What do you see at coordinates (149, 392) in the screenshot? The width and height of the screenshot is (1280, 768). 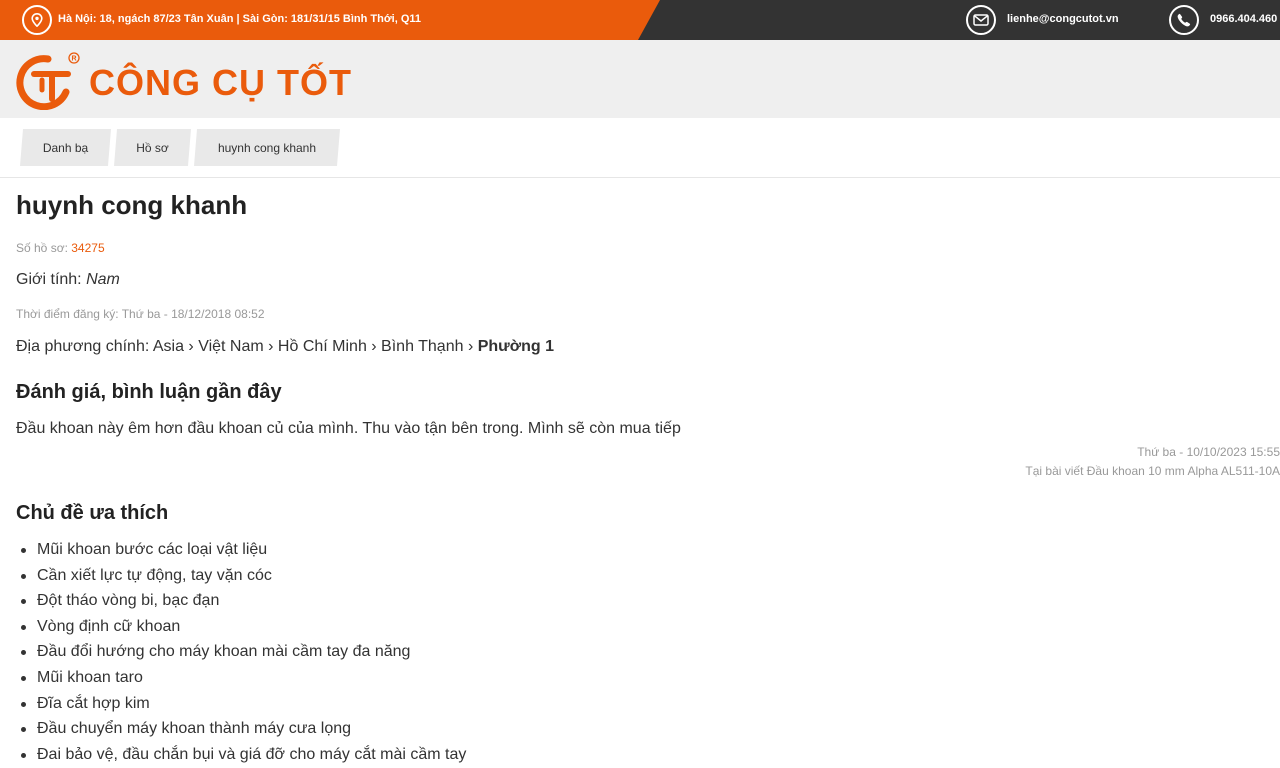 I see `reviews-heading: Đánh giá, bình luận gần đây` at bounding box center [149, 392].